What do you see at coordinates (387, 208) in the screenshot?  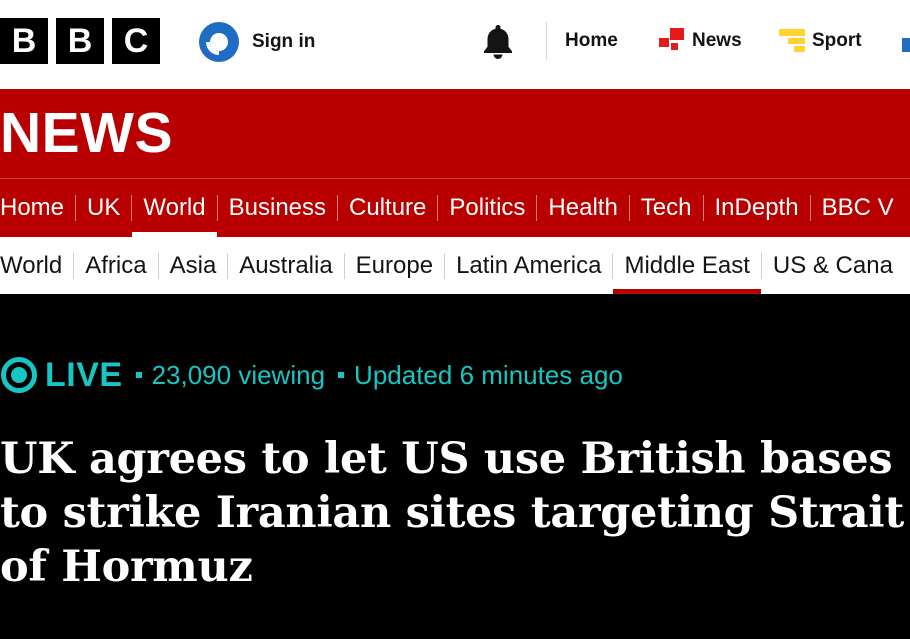 I see `section-nav-culture: Culture` at bounding box center [387, 208].